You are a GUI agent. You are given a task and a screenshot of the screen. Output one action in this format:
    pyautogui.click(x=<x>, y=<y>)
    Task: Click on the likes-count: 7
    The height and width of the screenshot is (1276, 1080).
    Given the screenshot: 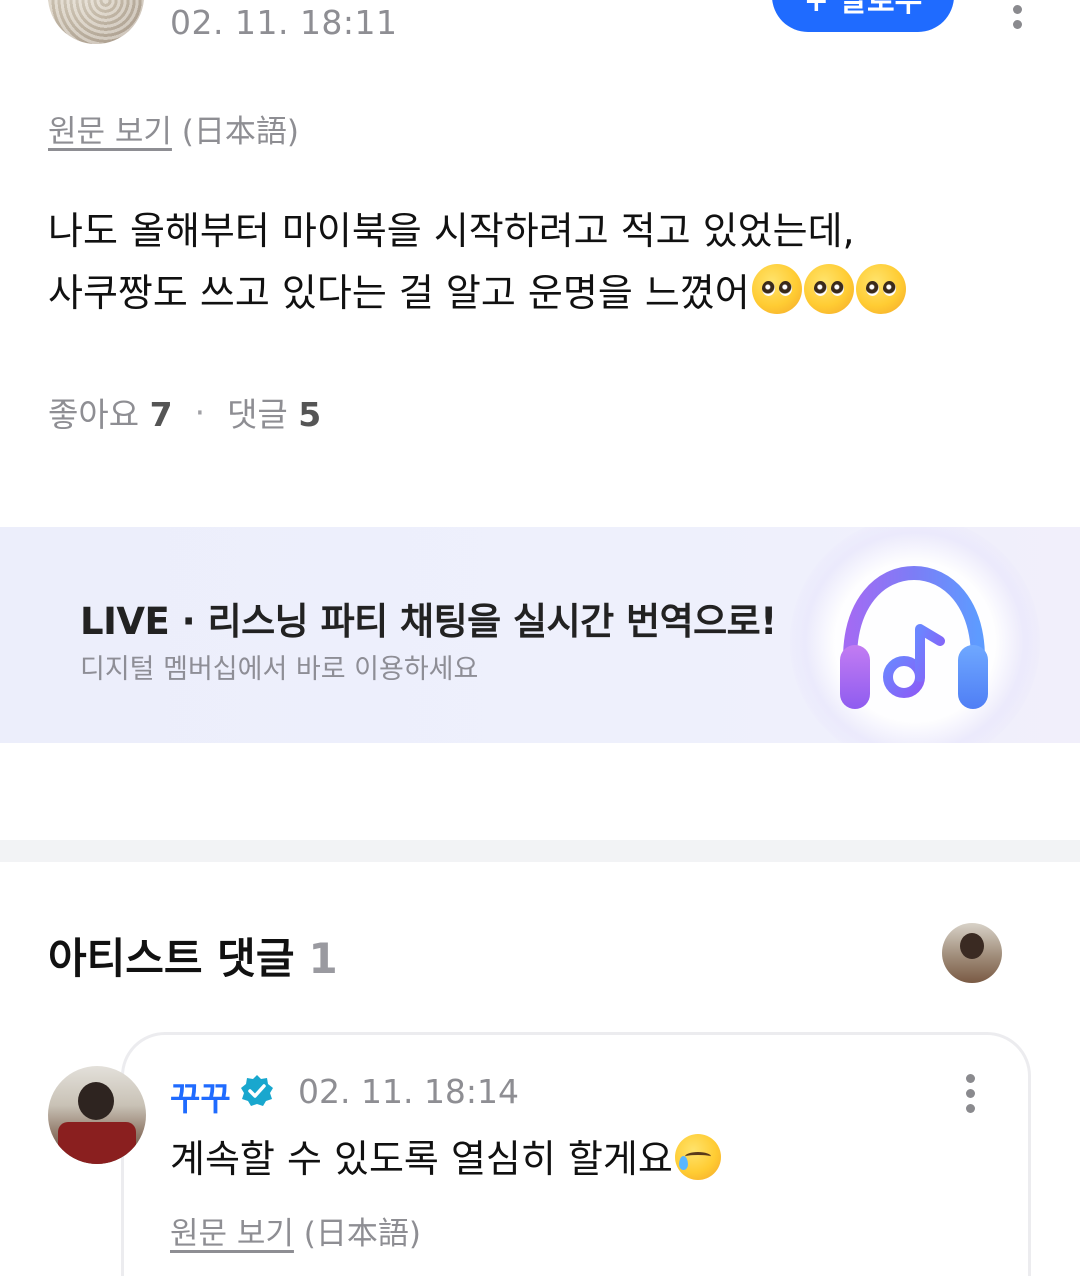 What is the action you would take?
    pyautogui.click(x=161, y=414)
    